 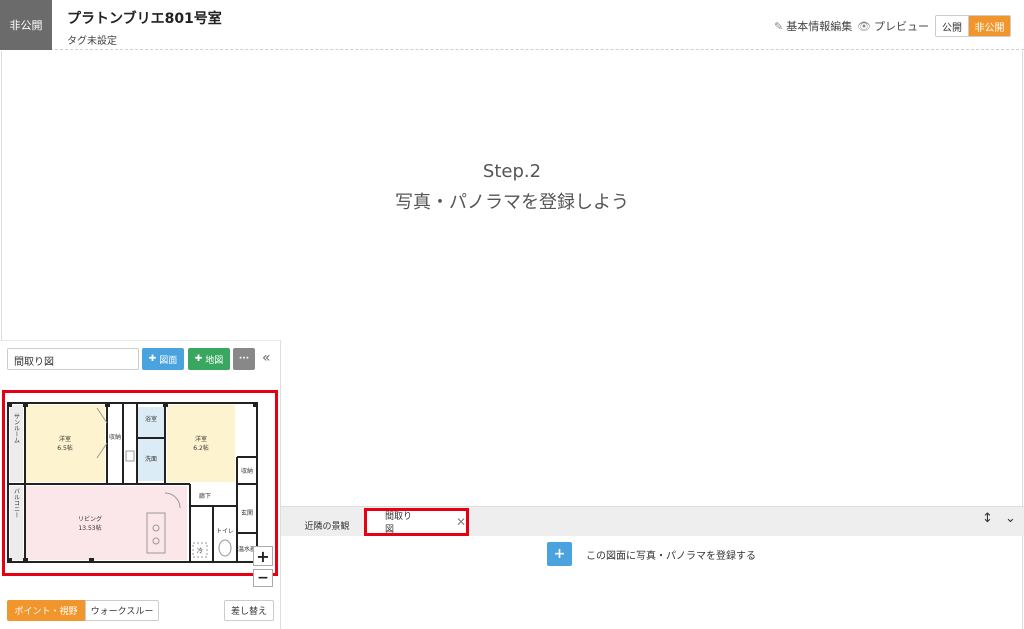 What do you see at coordinates (225, 531) in the screenshot?
I see `room-toilet-label: トイレ` at bounding box center [225, 531].